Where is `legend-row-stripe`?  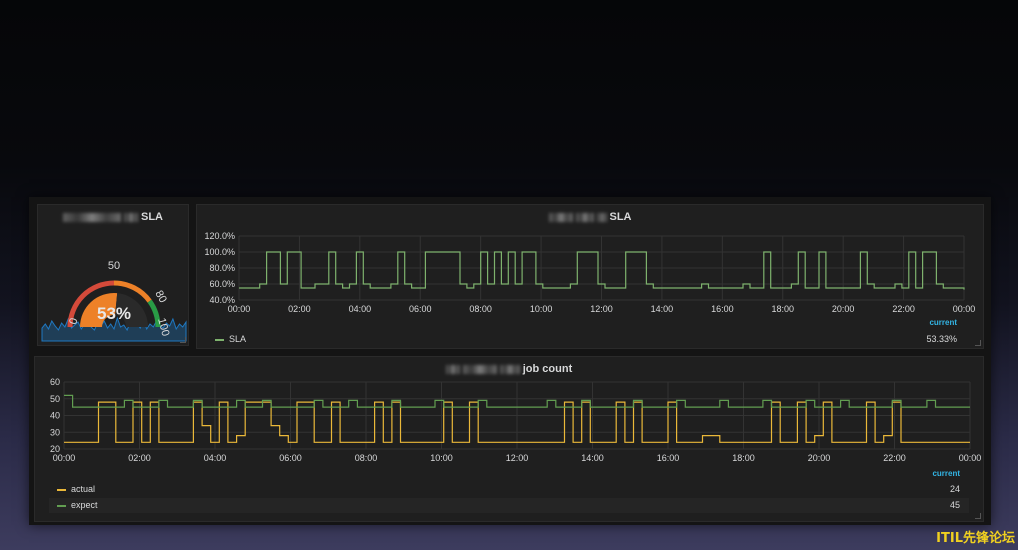
legend-row-stripe is located at coordinates (509, 505).